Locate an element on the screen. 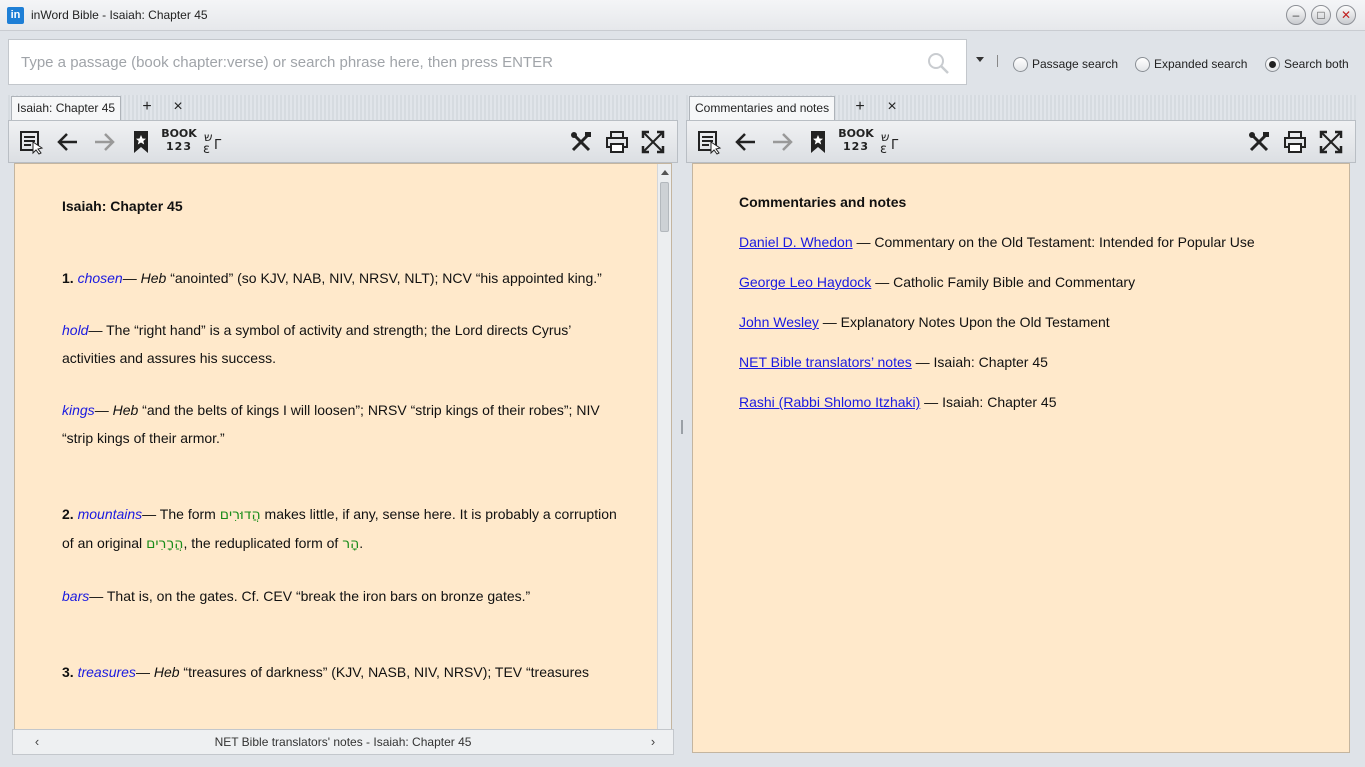 The image size is (1365, 767). commentary-description: — Catholic Family Bible and Commentary is located at coordinates (1003, 282).